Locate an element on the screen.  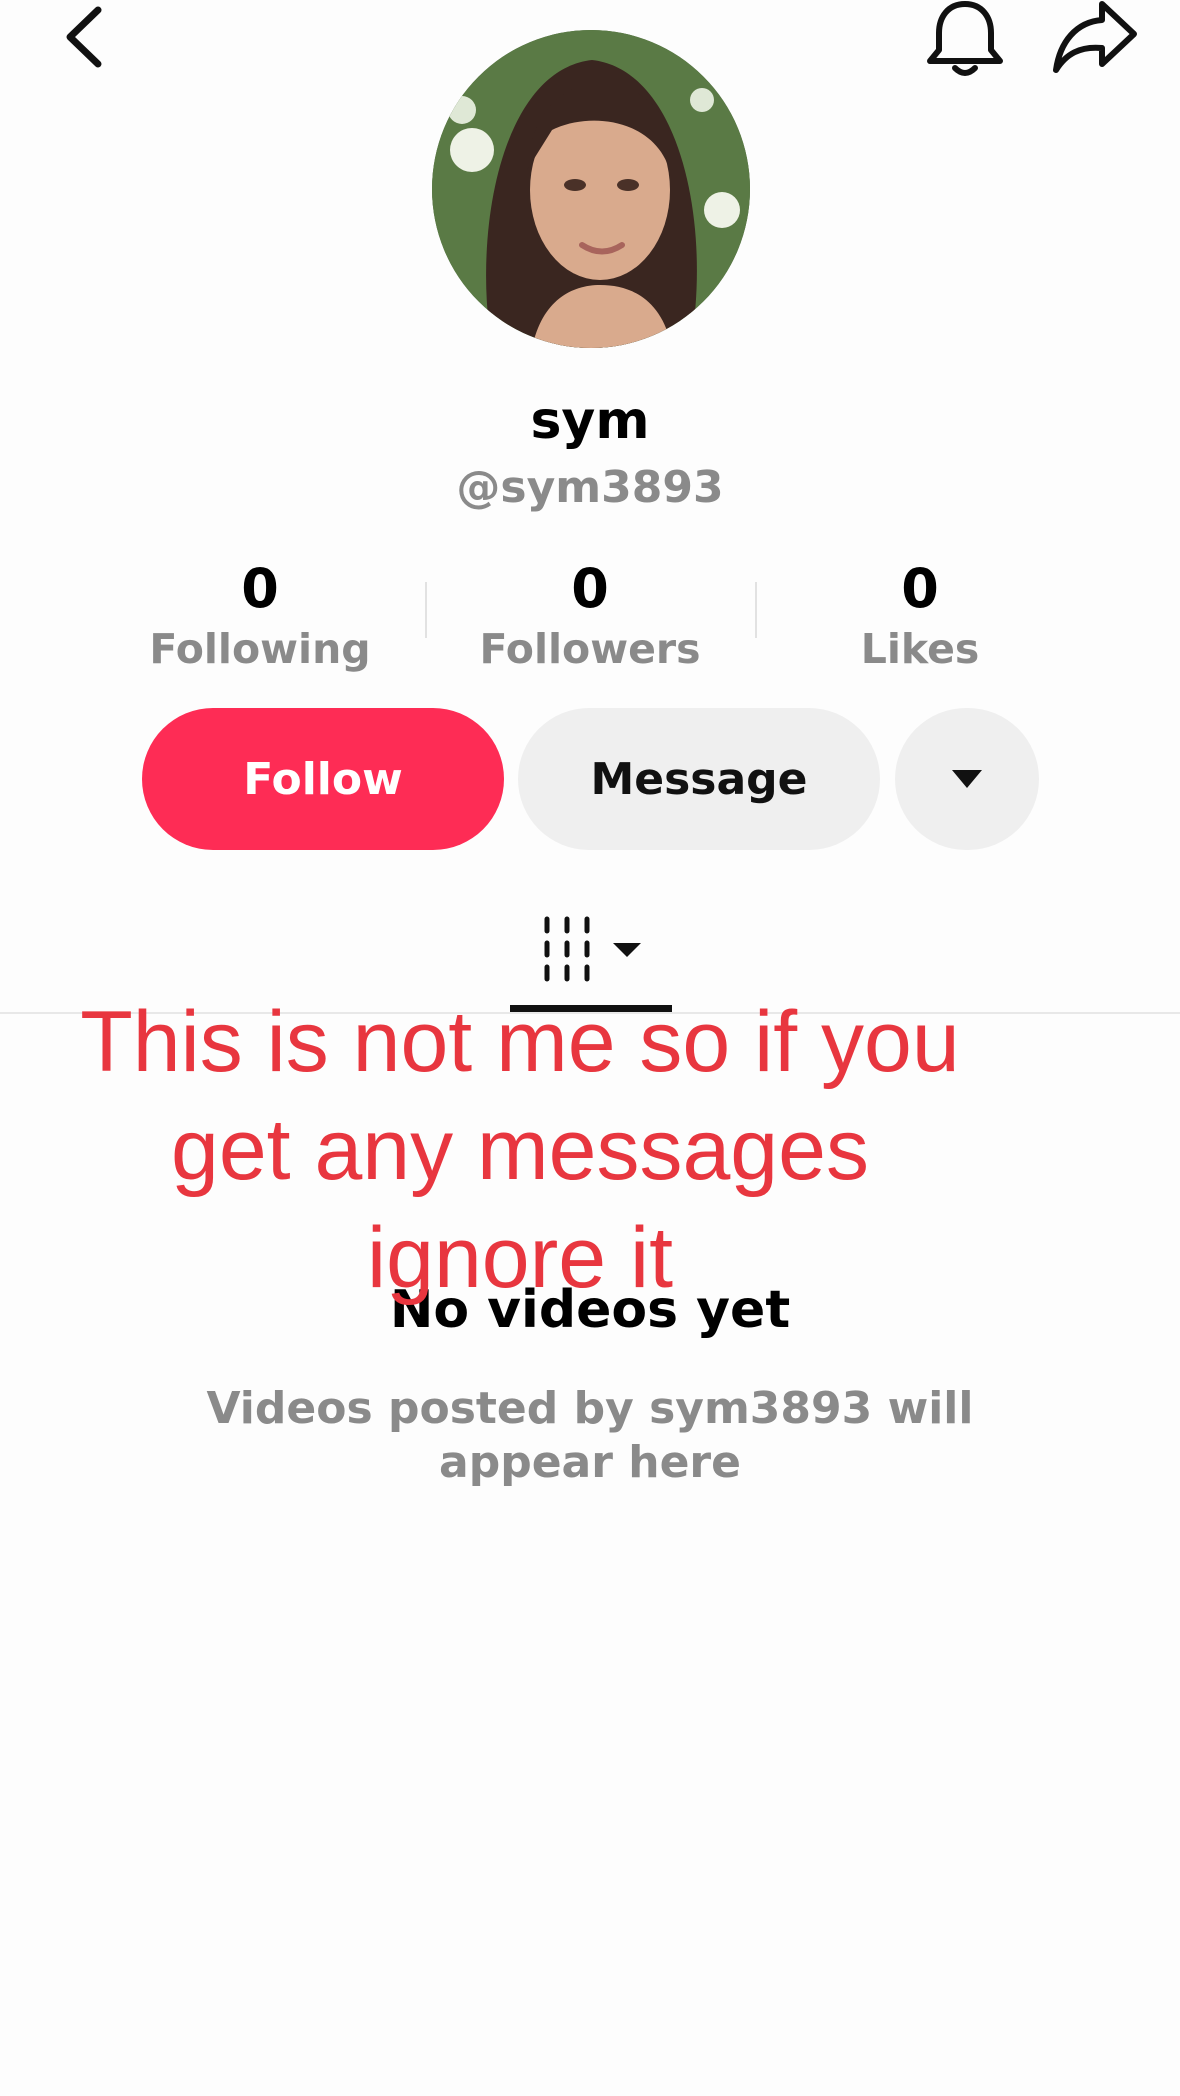
back-button is located at coordinates (85, 37).